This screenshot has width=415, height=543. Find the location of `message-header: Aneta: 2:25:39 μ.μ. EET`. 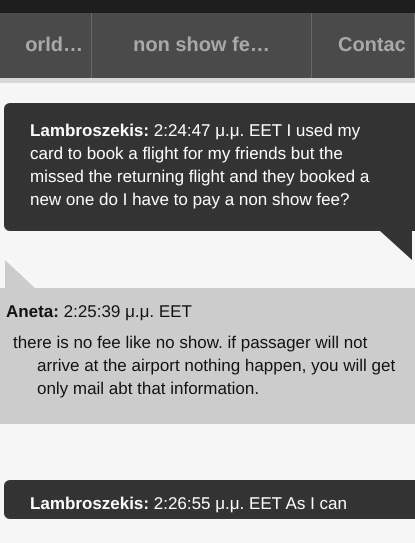

message-header: Aneta: 2:25:39 μ.μ. EET is located at coordinates (99, 312).